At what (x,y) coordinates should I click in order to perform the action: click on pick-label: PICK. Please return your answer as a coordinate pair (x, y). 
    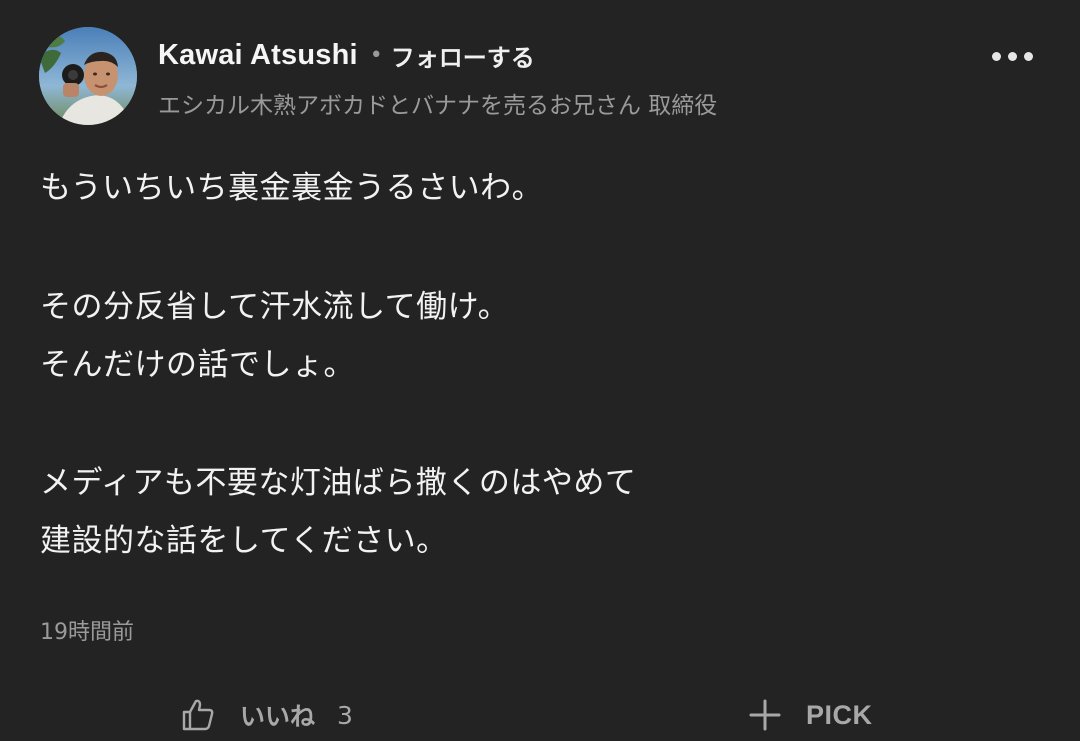
    Looking at the image, I should click on (839, 714).